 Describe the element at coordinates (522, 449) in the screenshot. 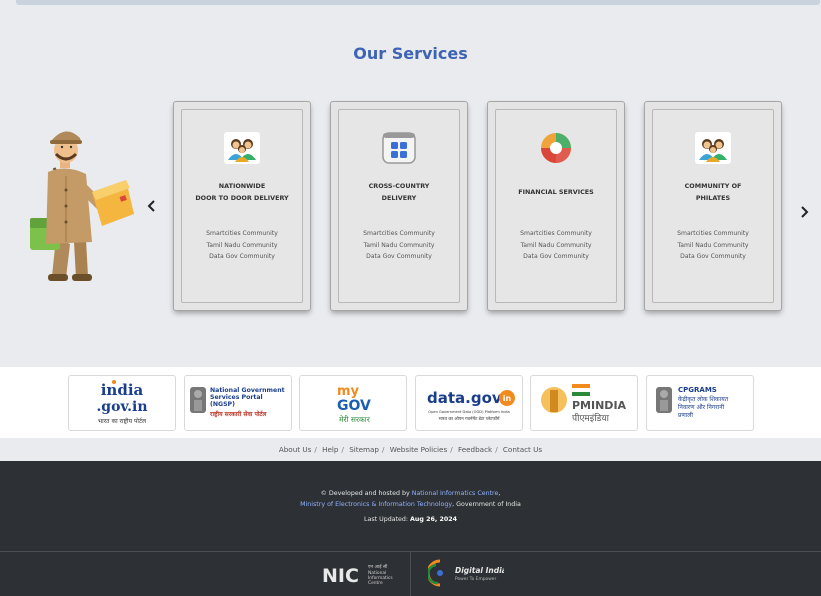

I see `footer-link-contact: Contact Us` at that location.